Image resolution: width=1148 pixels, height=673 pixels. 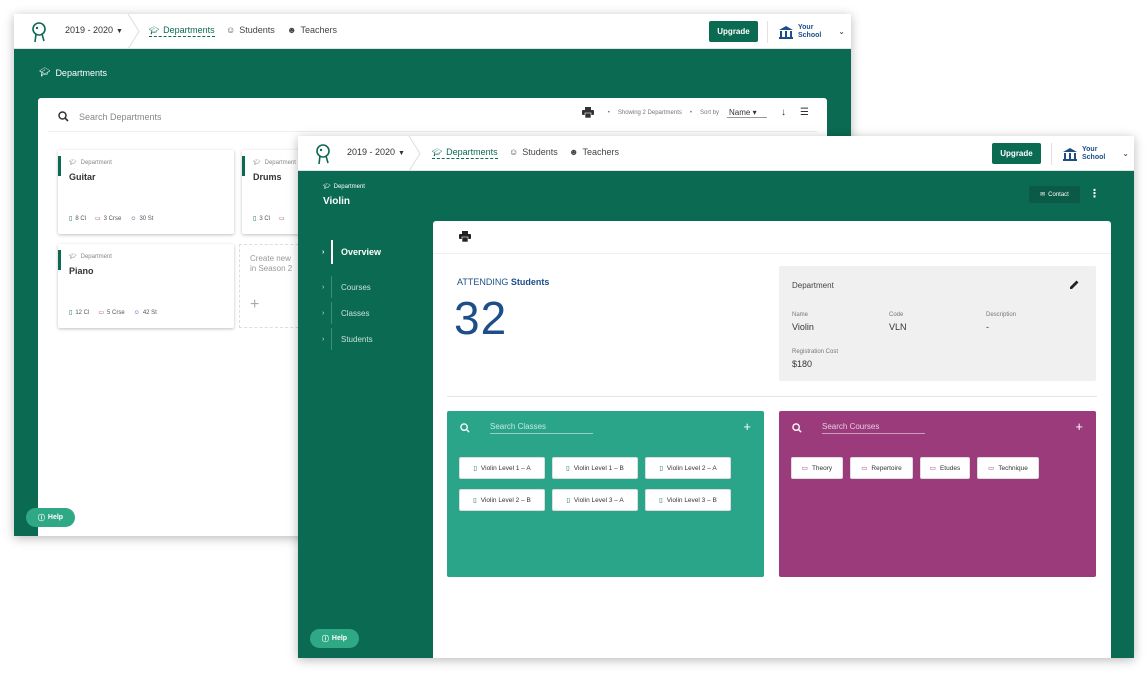 I want to click on class-chip: ▯ Violin Level 3 – B, so click(x=688, y=500).